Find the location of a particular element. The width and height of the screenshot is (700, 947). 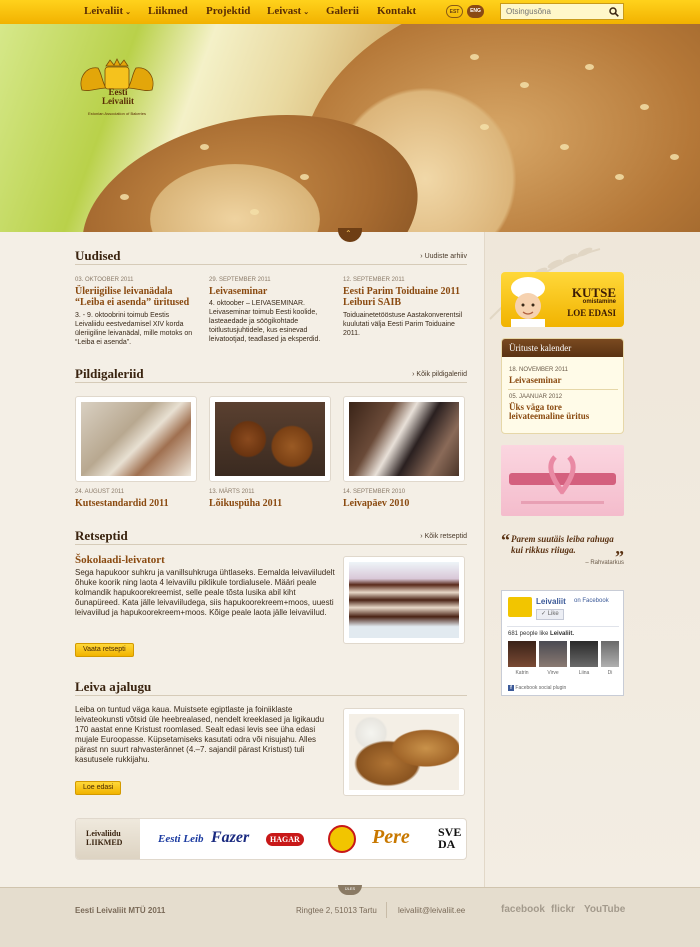

recipe-image is located at coordinates (404, 600).